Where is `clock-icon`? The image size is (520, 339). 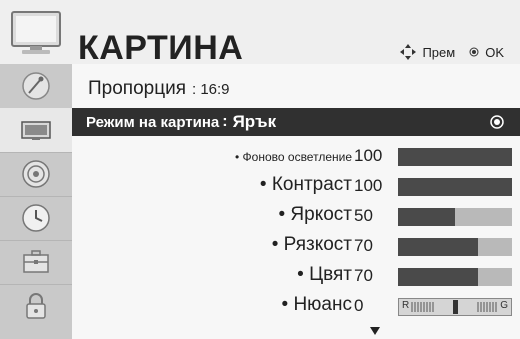
clock-icon is located at coordinates (36, 218).